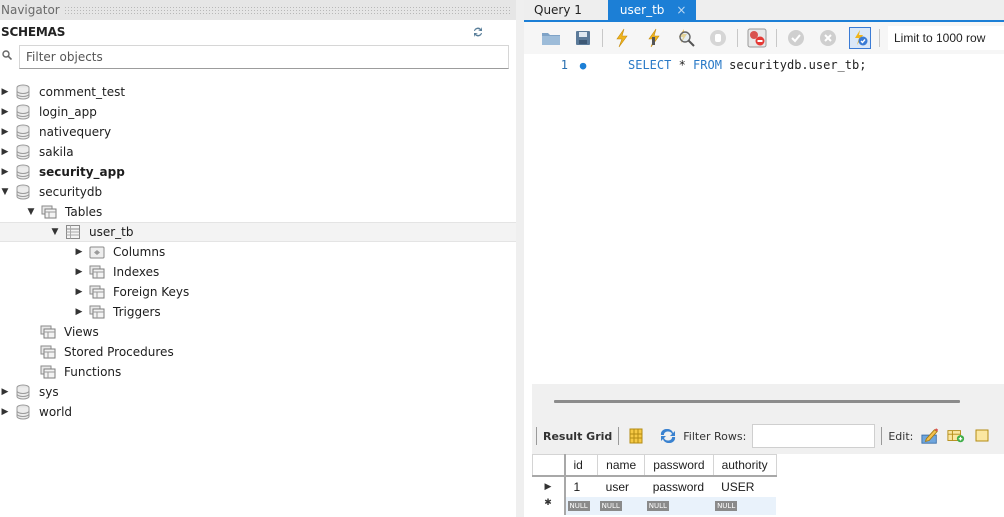 This screenshot has width=1004, height=517. I want to click on tree-item-securitydb: ▼ securitydb, so click(258, 192).